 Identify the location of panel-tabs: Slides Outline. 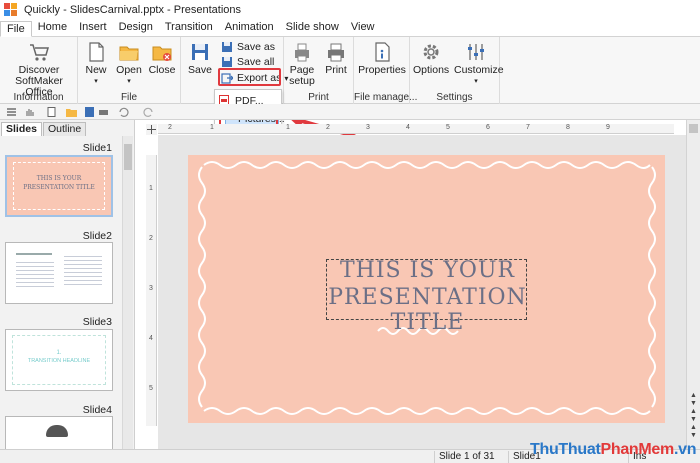
(43, 129).